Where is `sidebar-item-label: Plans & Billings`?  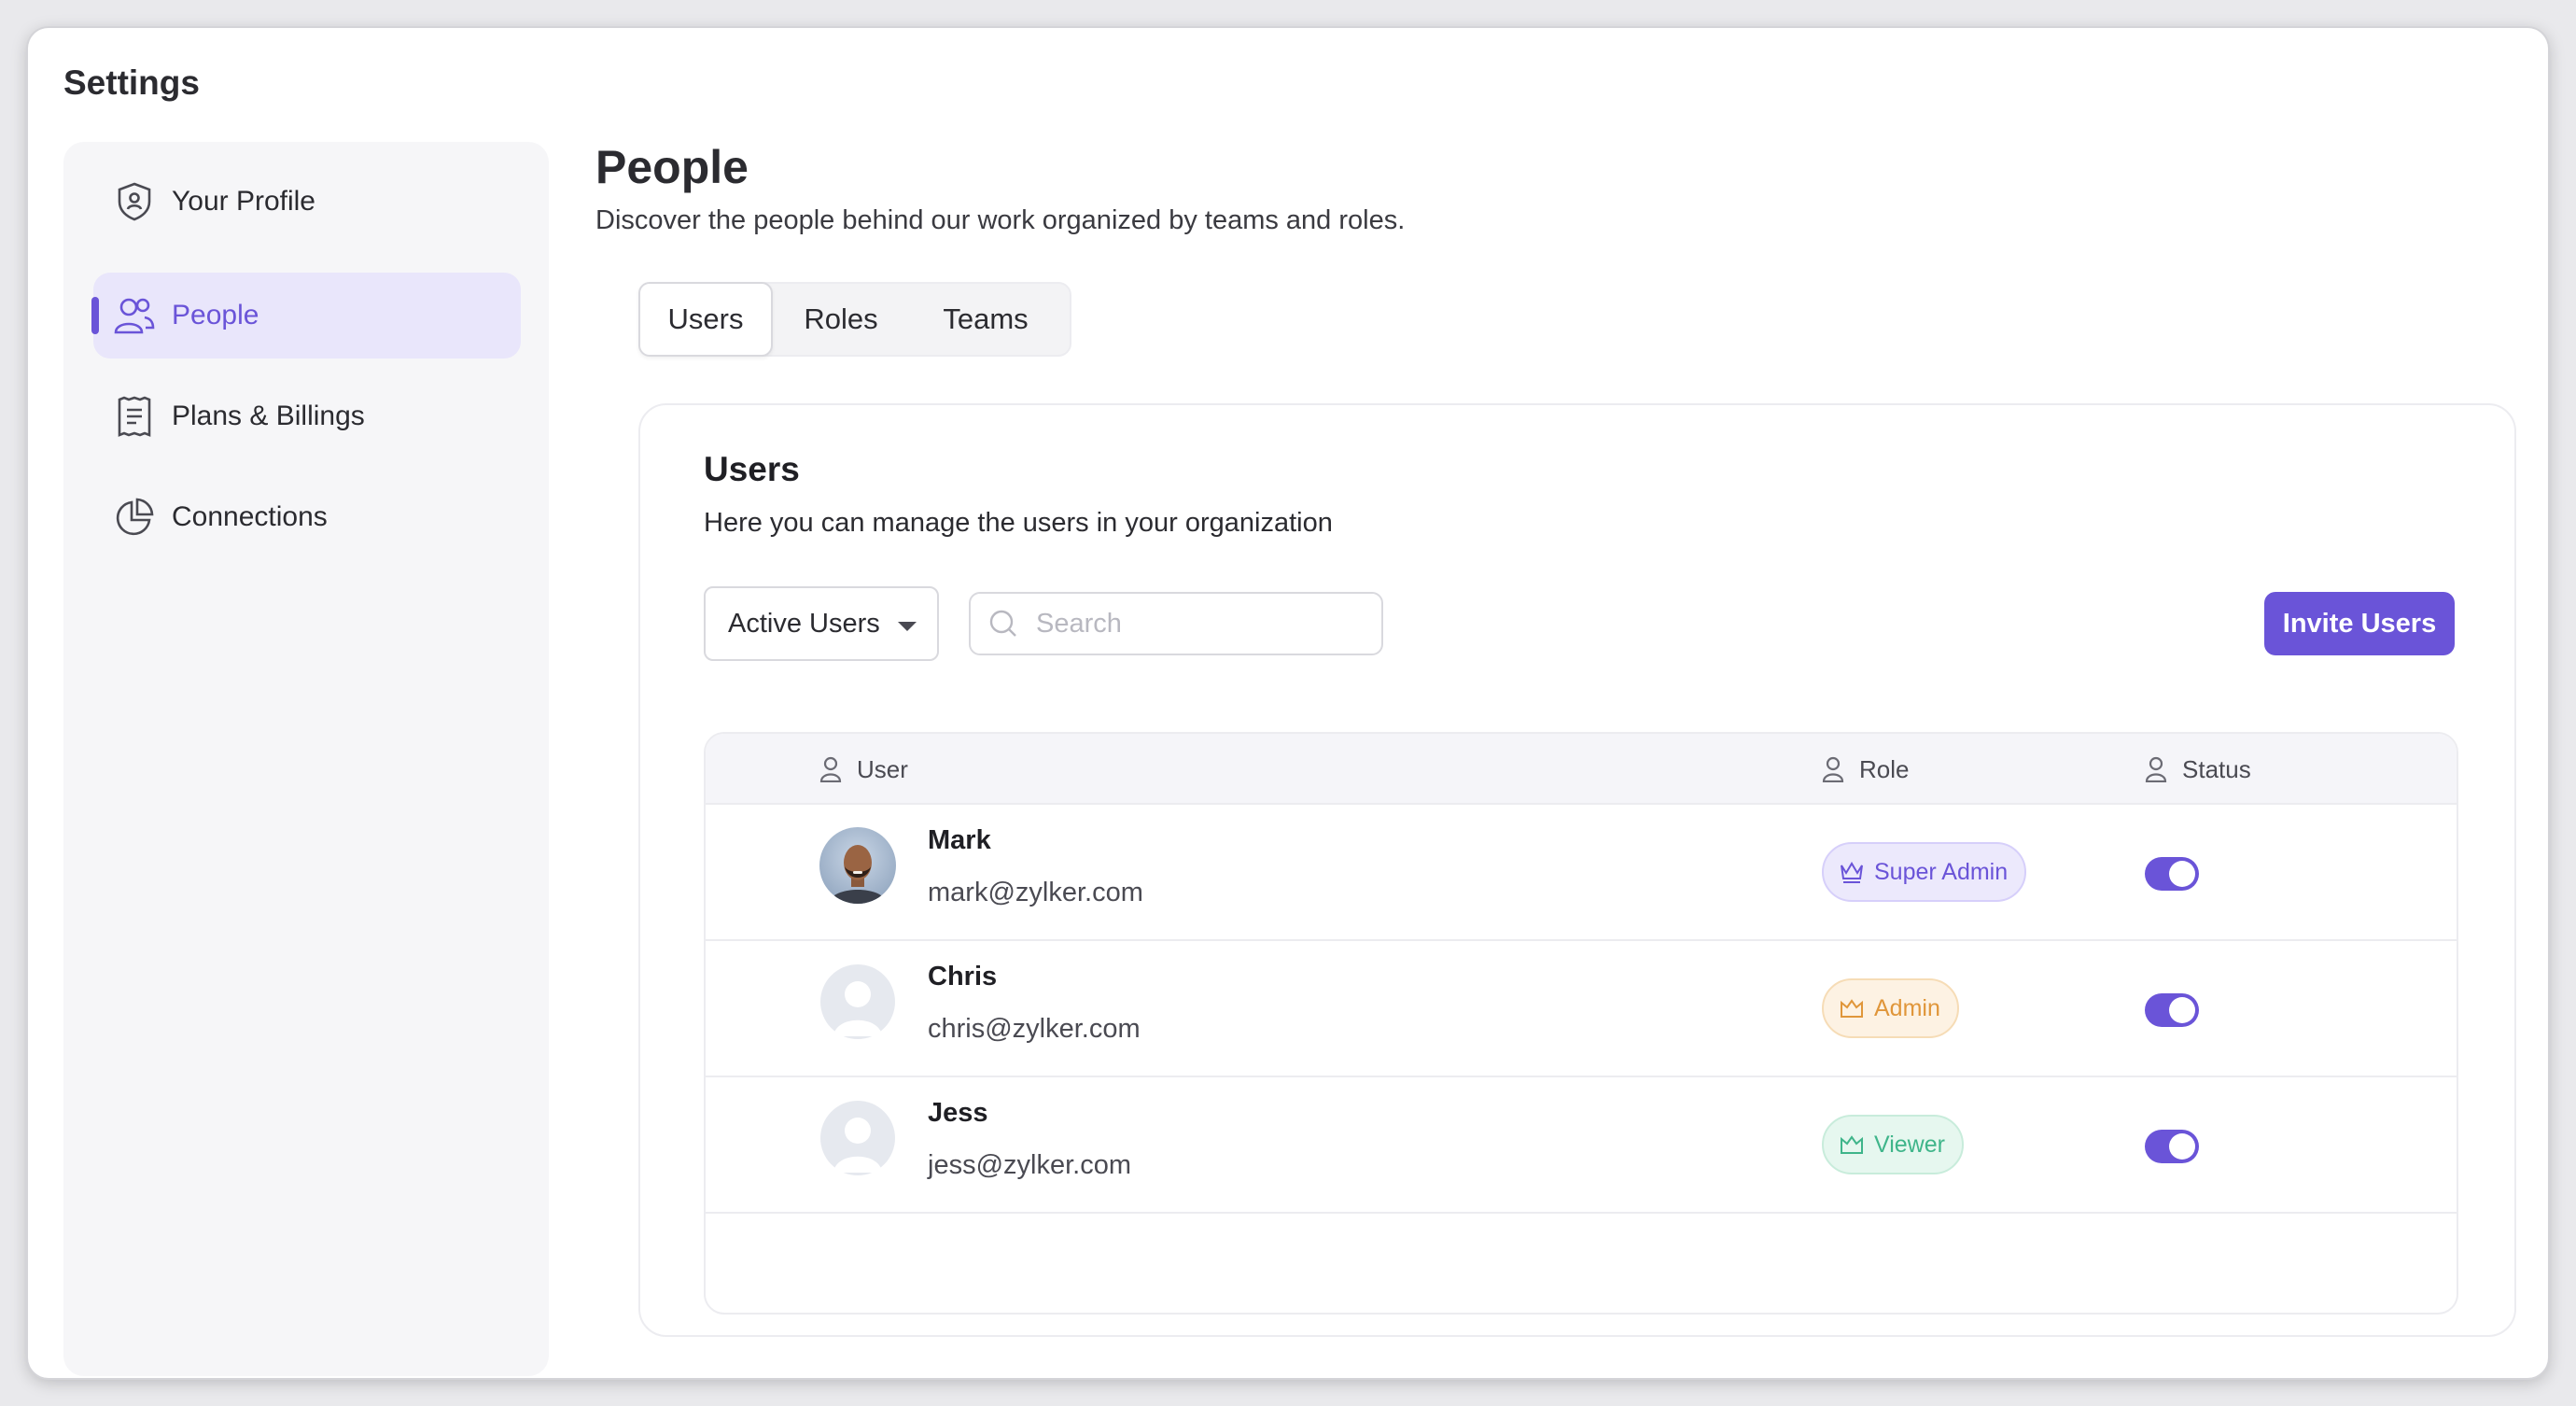 sidebar-item-label: Plans & Billings is located at coordinates (268, 416).